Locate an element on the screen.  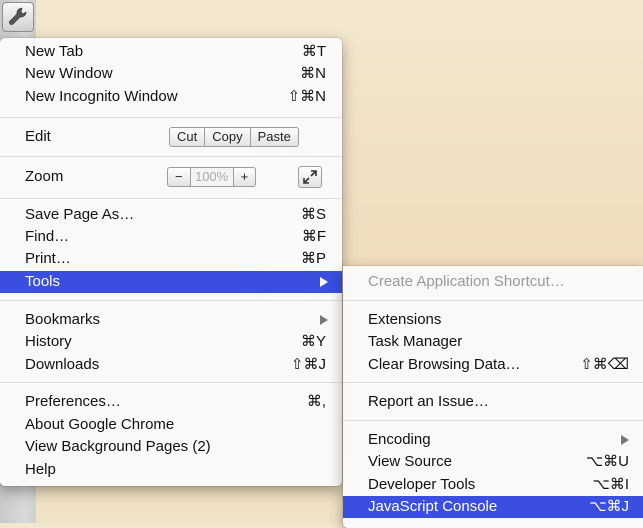
zoom-controls: − 100% + is located at coordinates (212, 177).